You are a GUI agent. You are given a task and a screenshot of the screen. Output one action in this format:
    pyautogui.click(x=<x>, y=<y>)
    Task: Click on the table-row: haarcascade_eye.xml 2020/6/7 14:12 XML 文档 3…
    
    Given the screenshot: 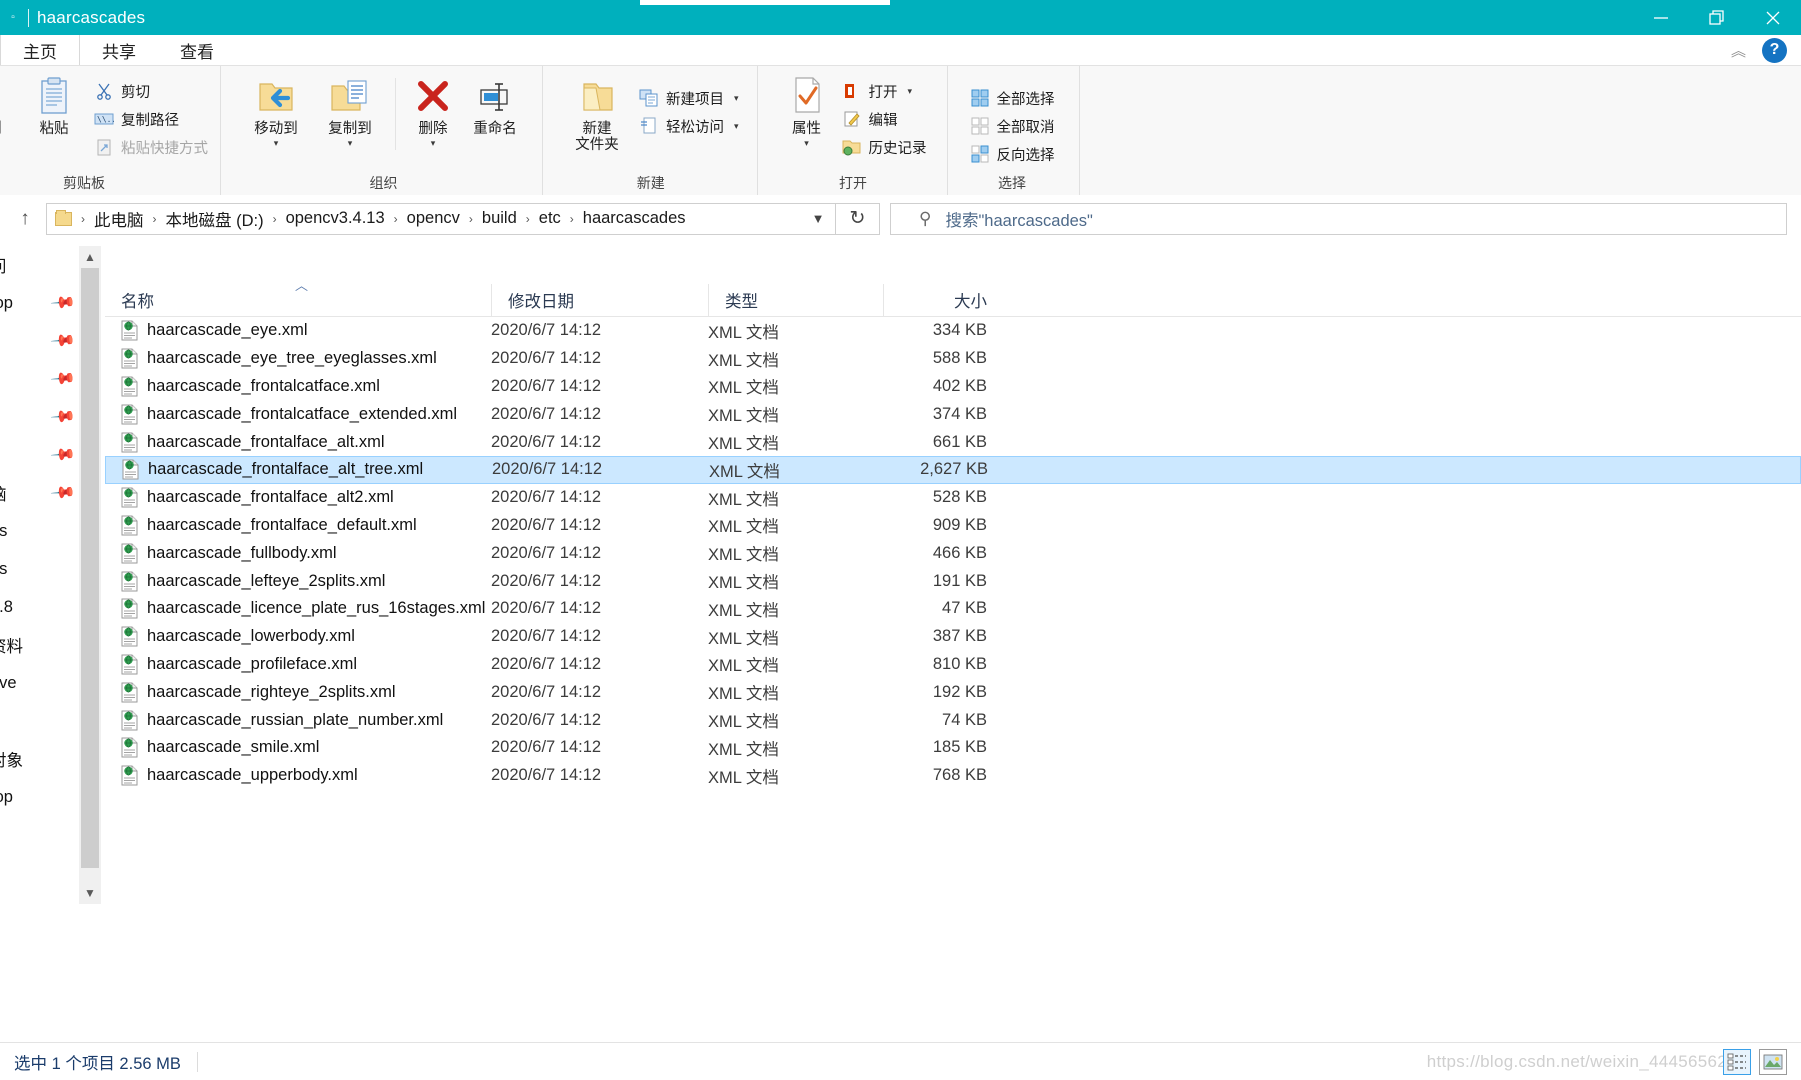 What is the action you would take?
    pyautogui.click(x=953, y=331)
    